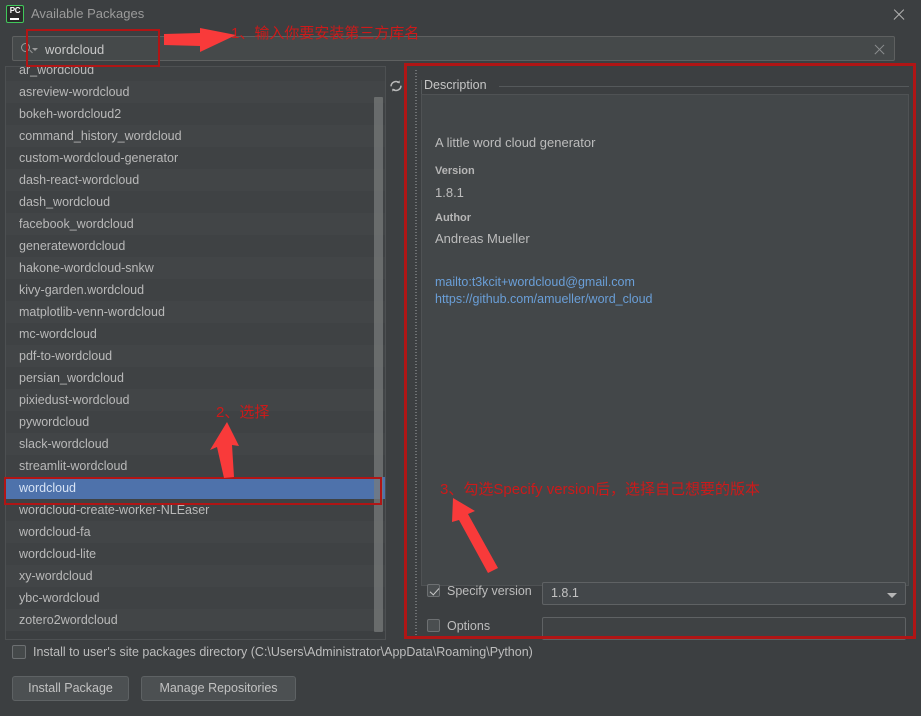  Describe the element at coordinates (195, 400) in the screenshot. I see `package-list-item: pixiedust-wordcloud` at that location.